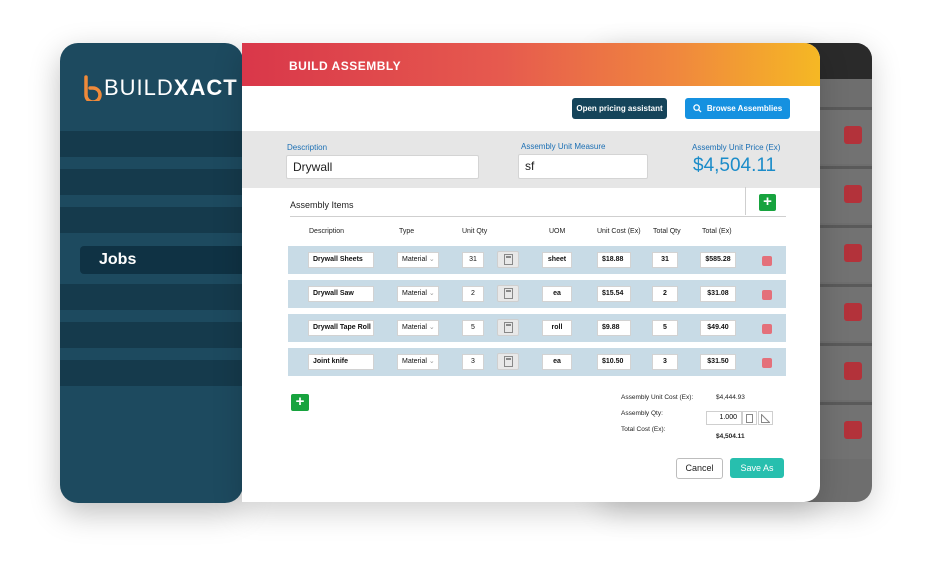  What do you see at coordinates (583, 166) in the screenshot?
I see `unit-measure-input: sf` at bounding box center [583, 166].